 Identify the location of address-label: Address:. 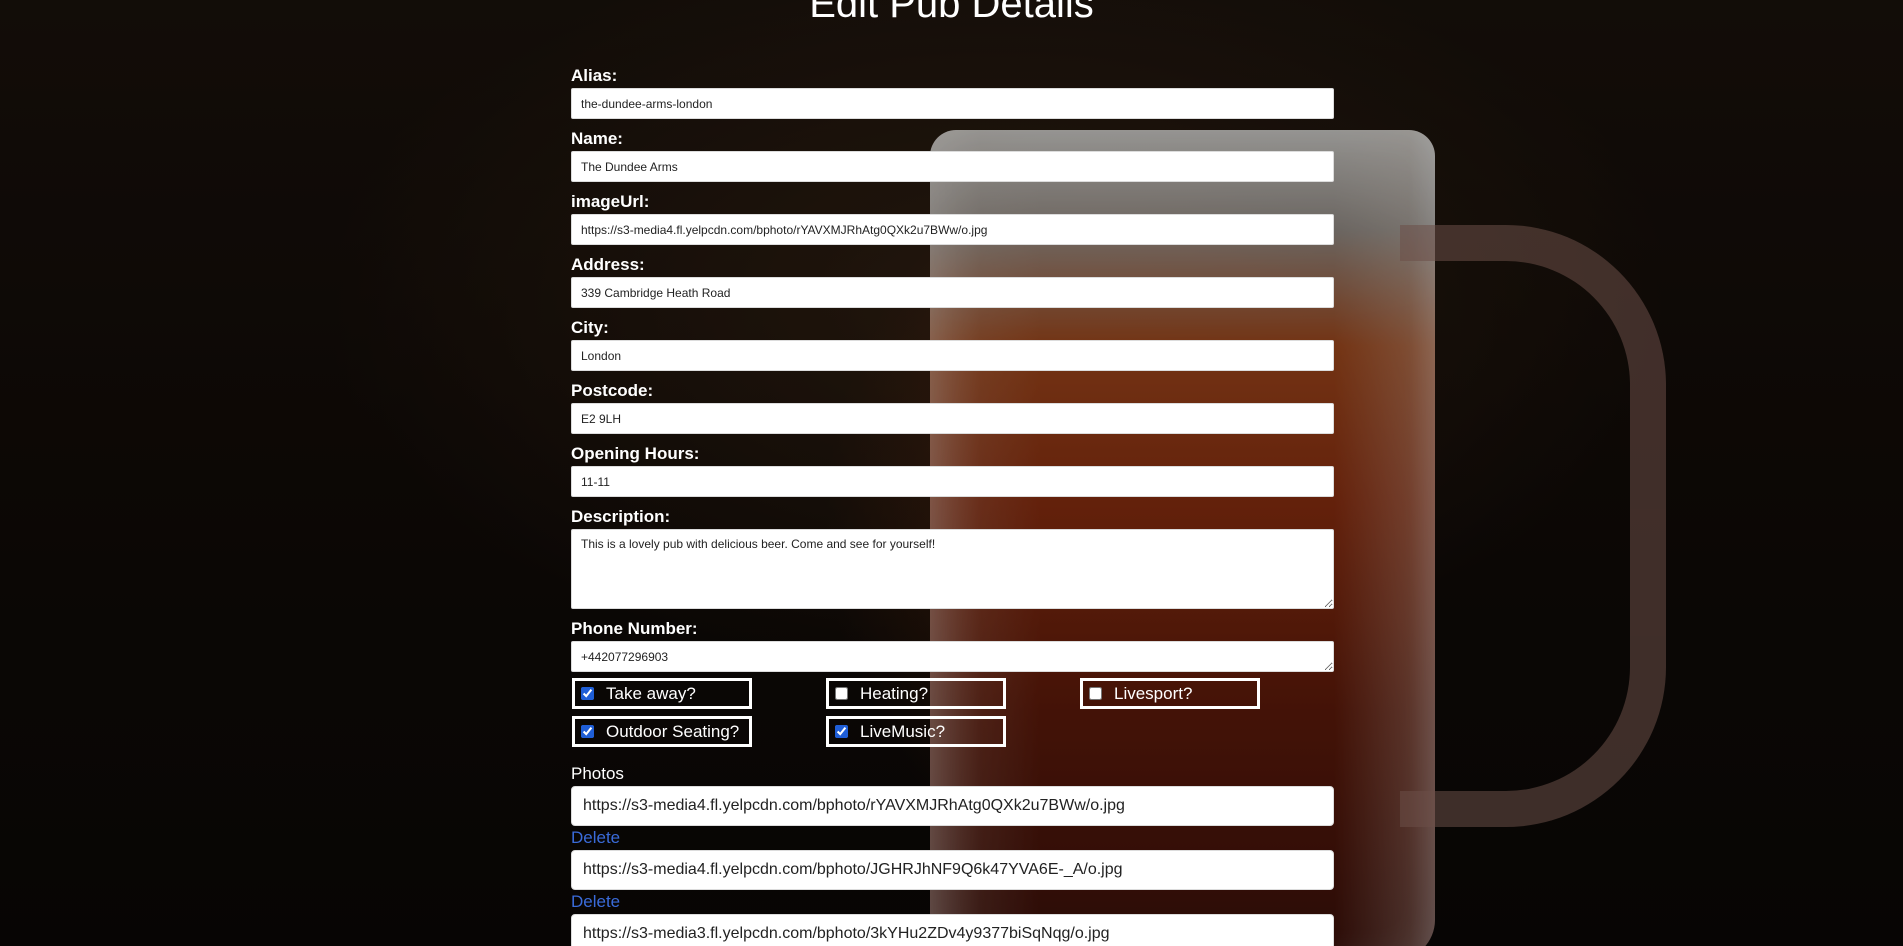
(608, 264).